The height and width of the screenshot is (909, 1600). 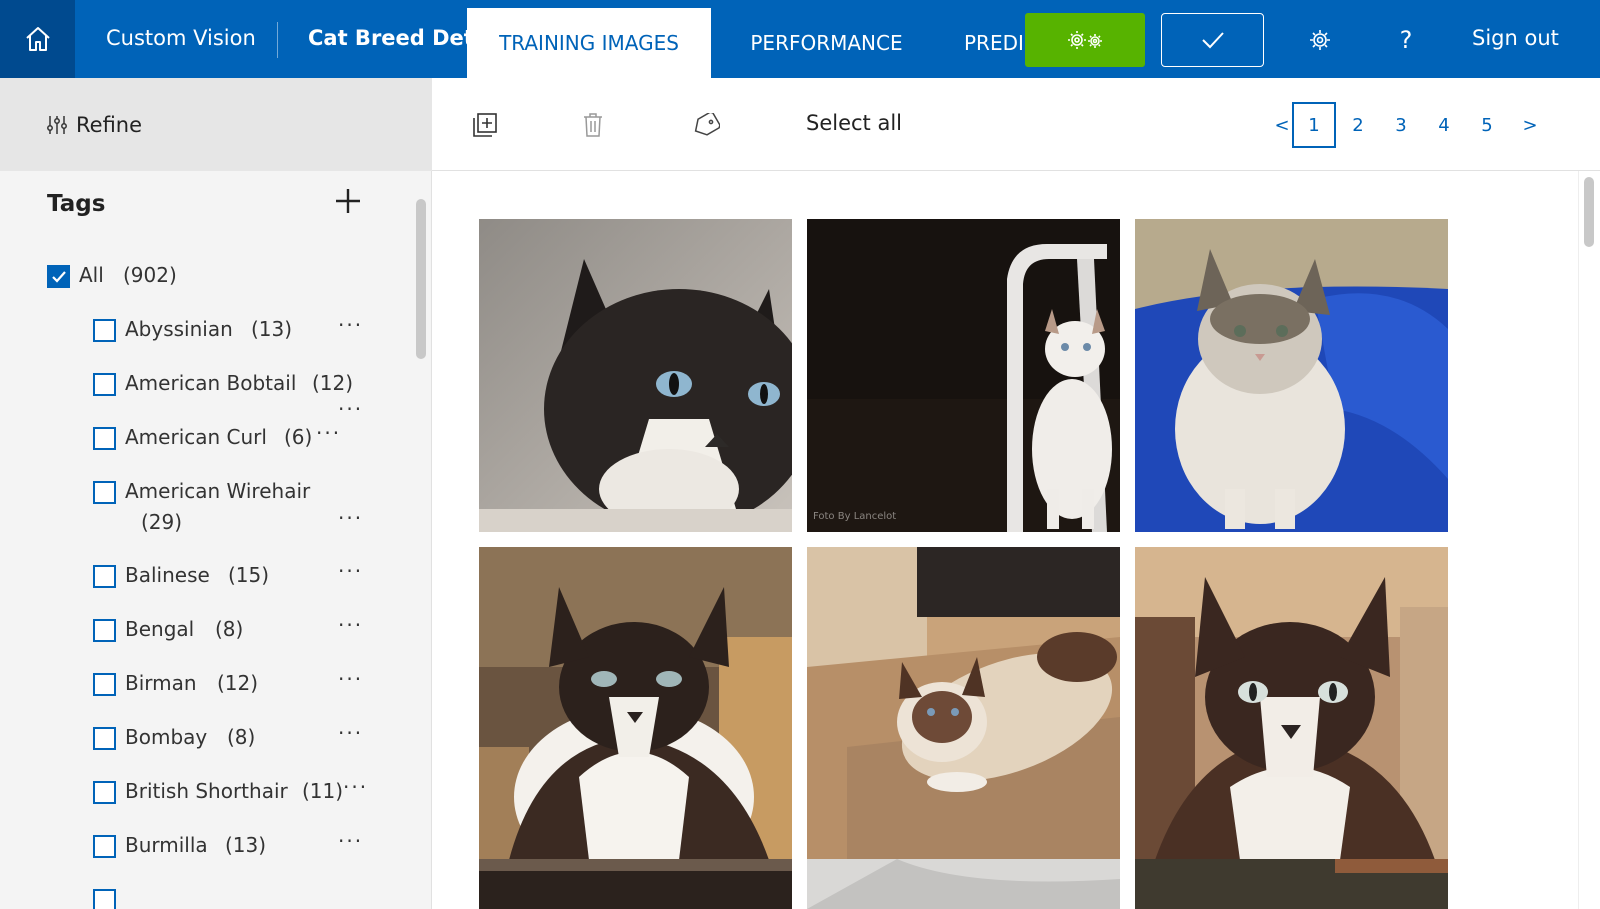 What do you see at coordinates (241, 737) in the screenshot?
I see `tag-count: (8)` at bounding box center [241, 737].